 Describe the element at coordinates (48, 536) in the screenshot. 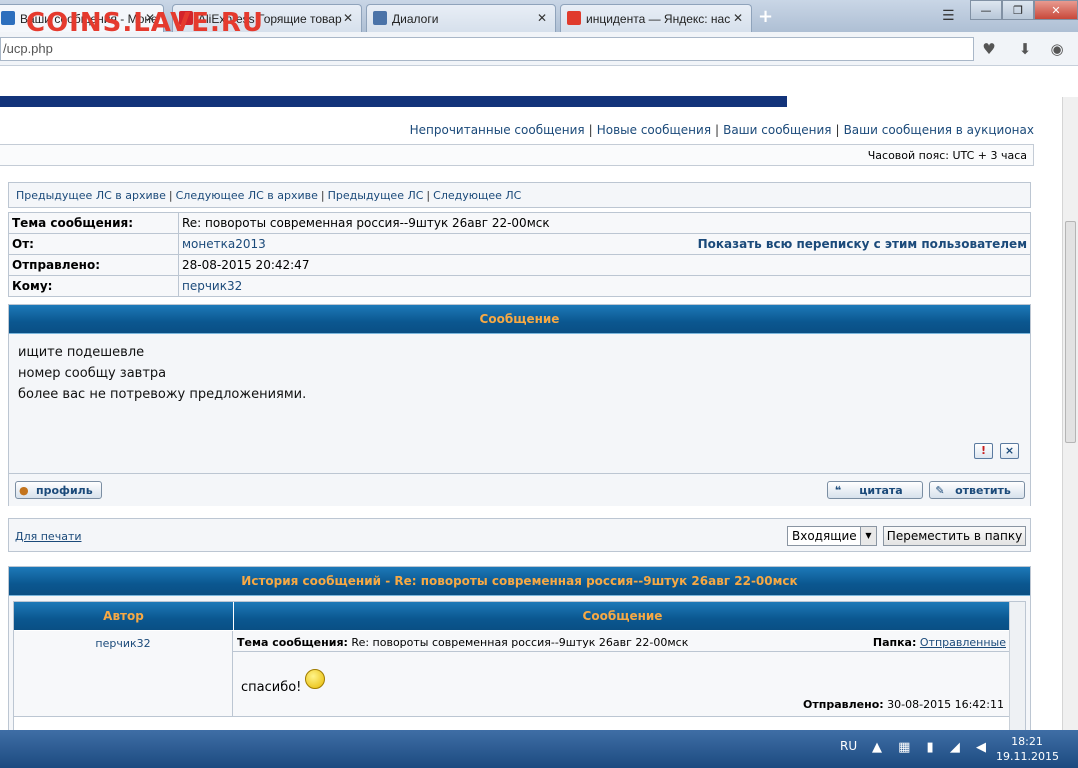

I see `print-link: Для печати` at that location.